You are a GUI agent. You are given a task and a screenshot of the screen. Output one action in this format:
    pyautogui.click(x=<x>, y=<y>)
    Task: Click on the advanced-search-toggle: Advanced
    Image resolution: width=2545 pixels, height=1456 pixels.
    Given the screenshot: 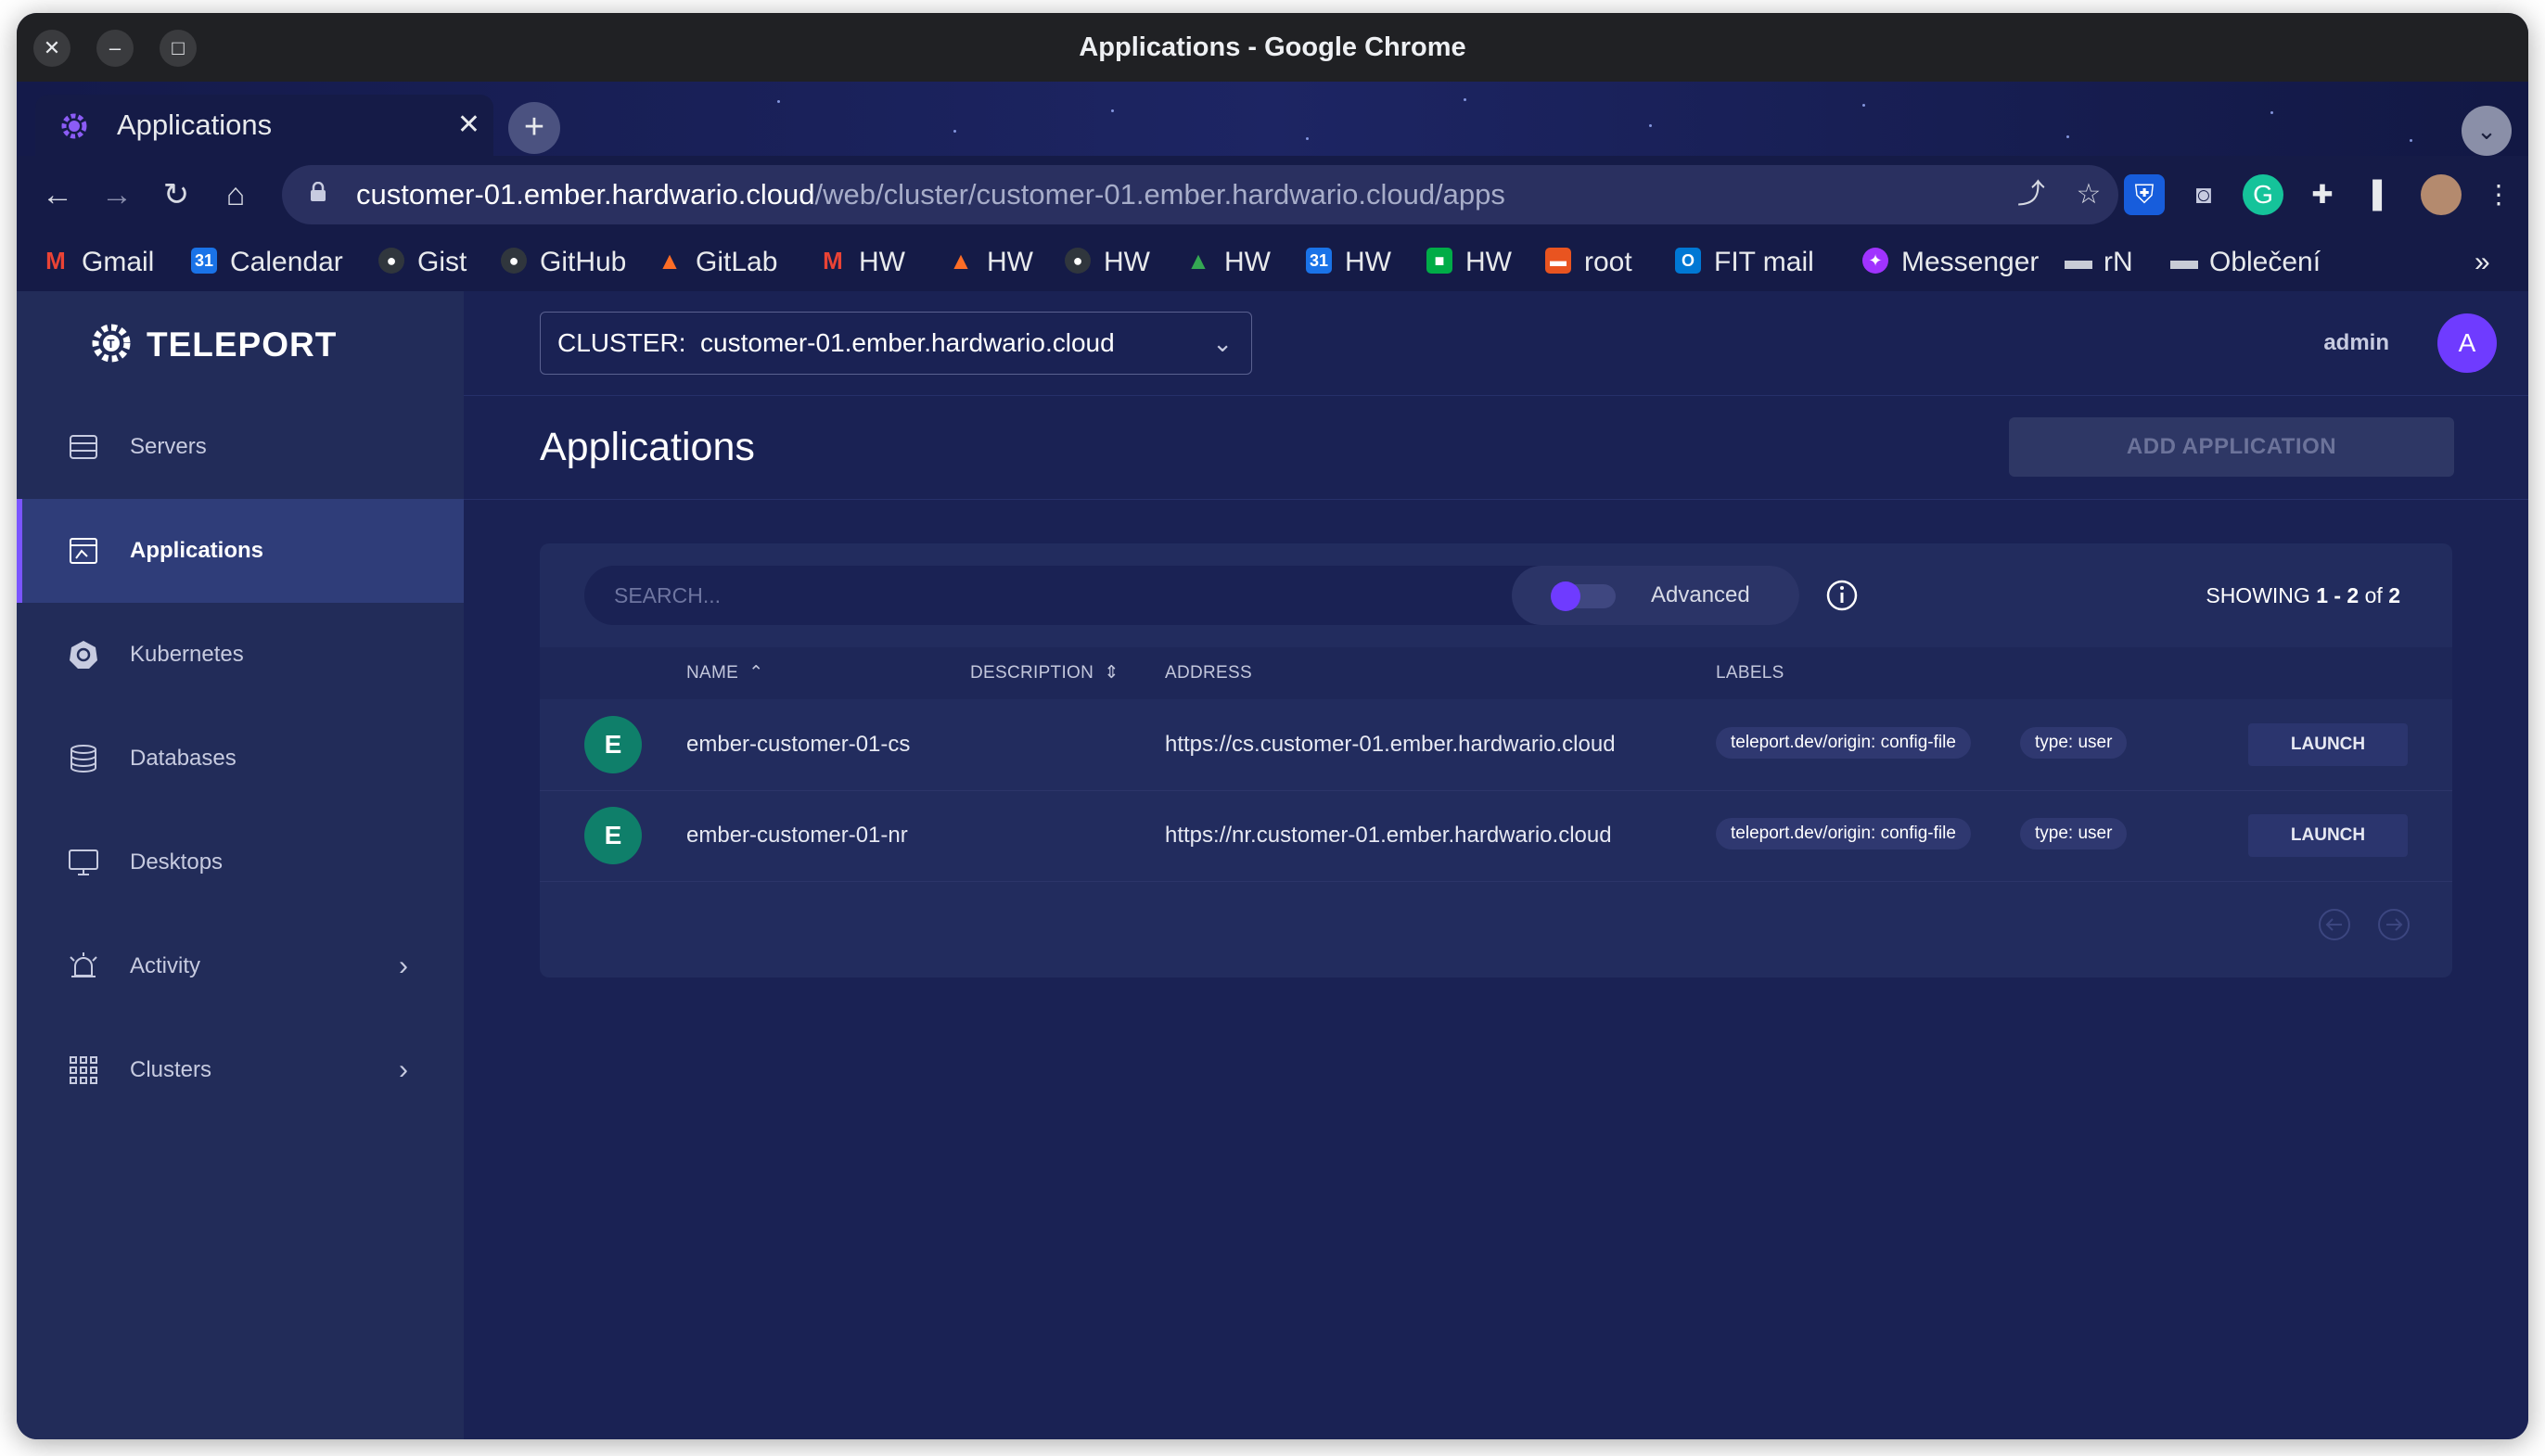 What is the action you would take?
    pyautogui.click(x=1656, y=595)
    